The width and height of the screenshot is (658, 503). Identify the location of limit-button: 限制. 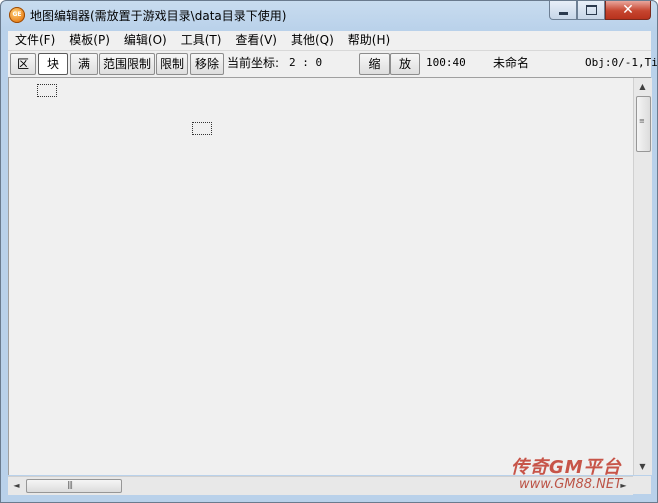
(172, 64).